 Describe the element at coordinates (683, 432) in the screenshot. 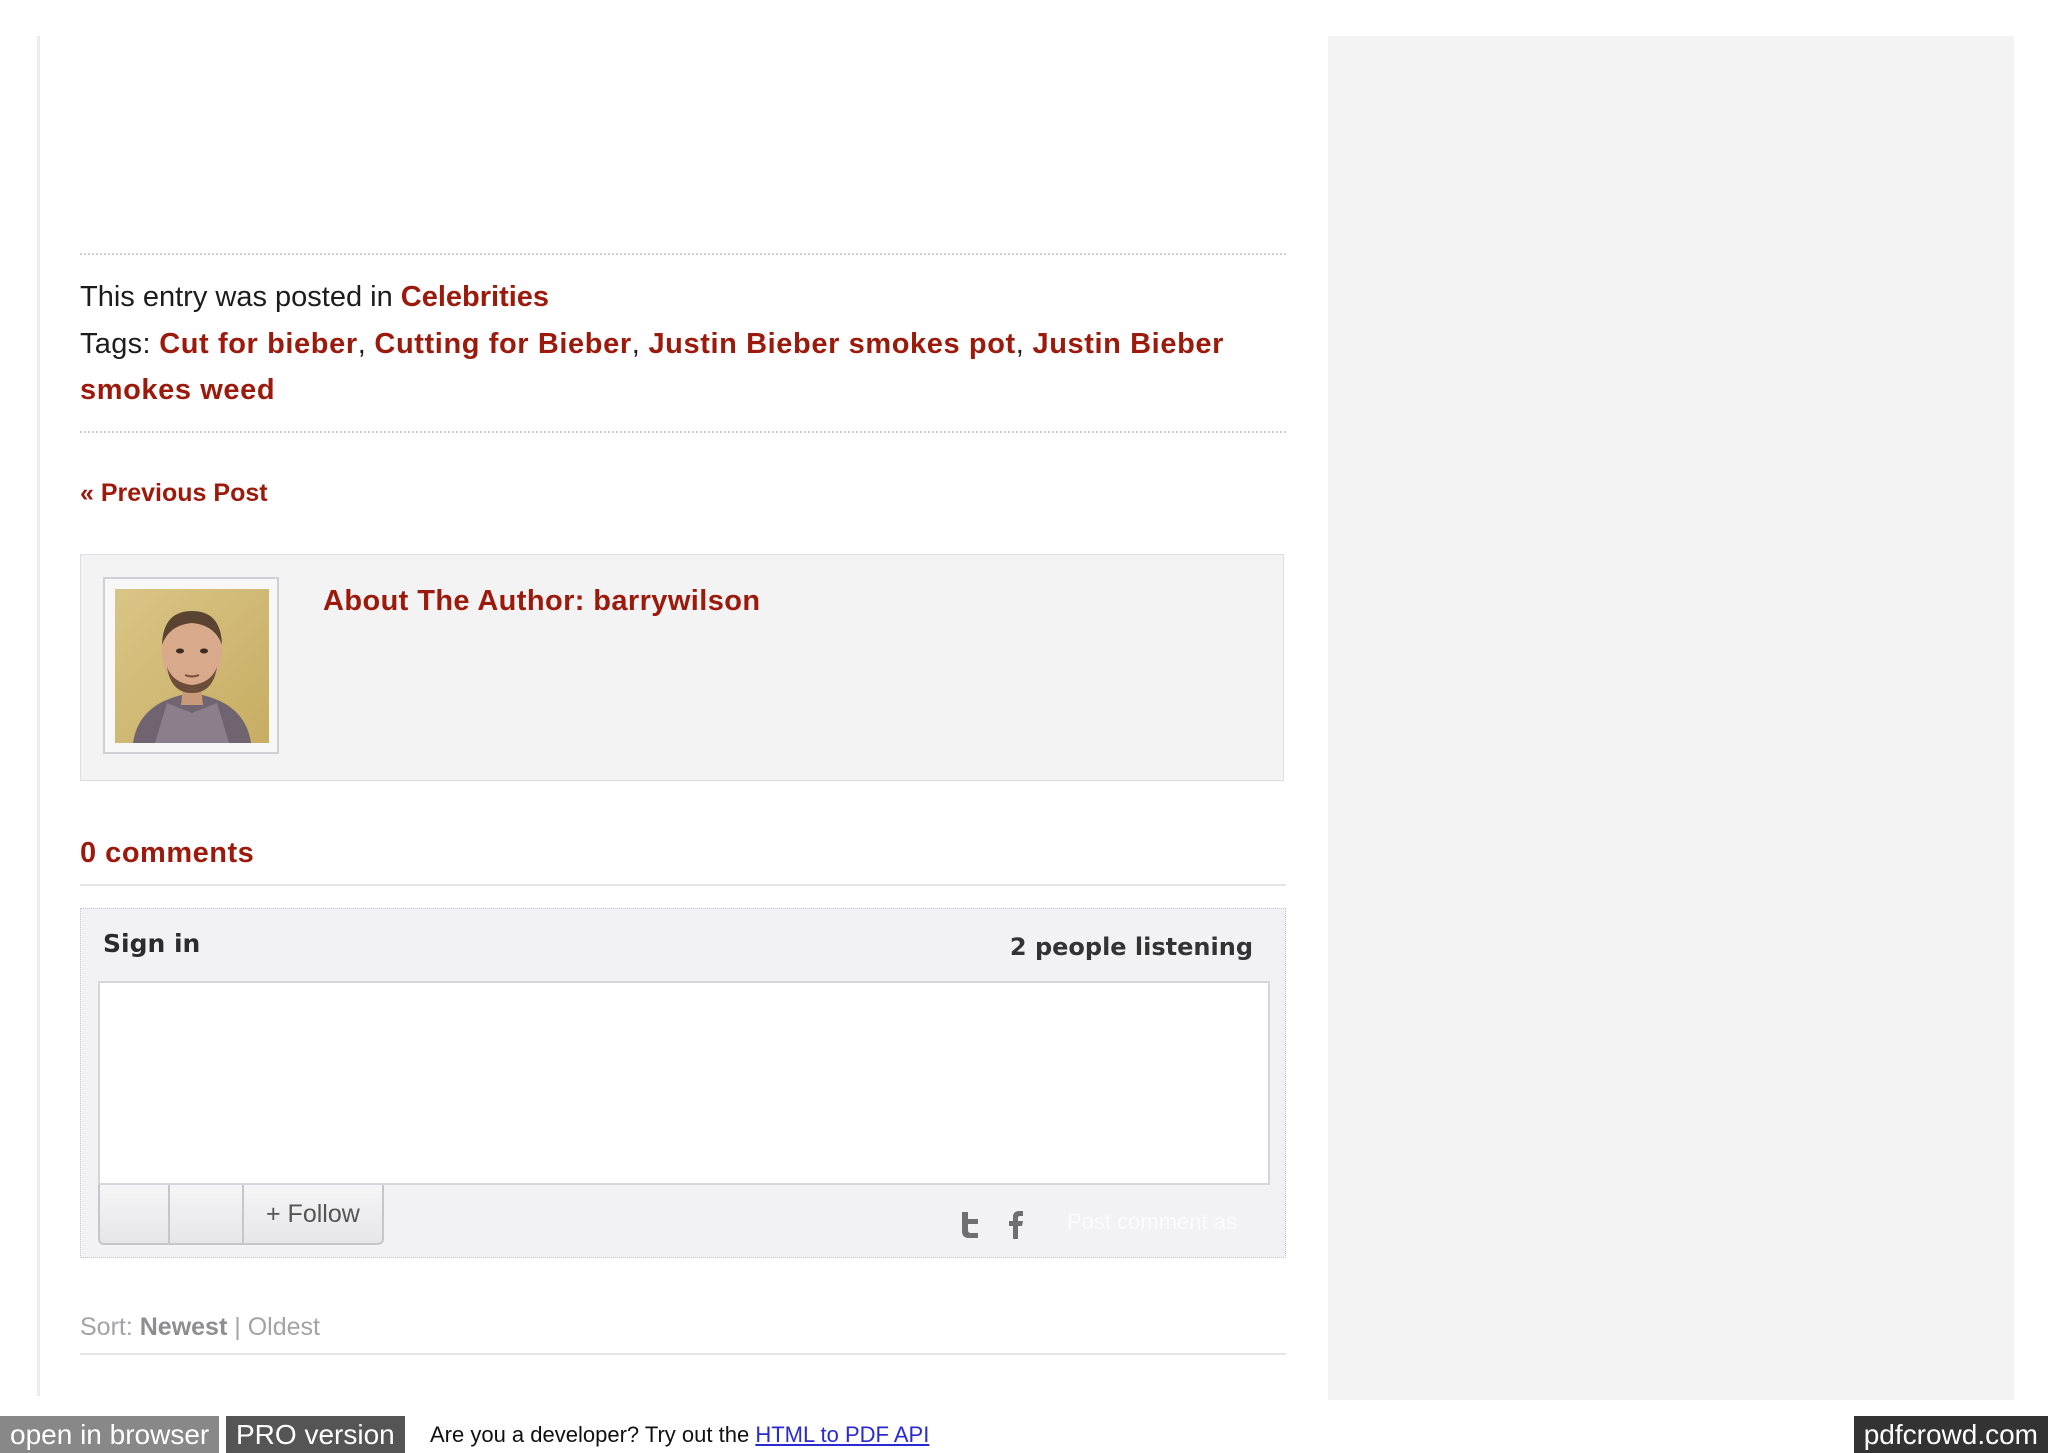

I see `meta-bottom-divider` at that location.